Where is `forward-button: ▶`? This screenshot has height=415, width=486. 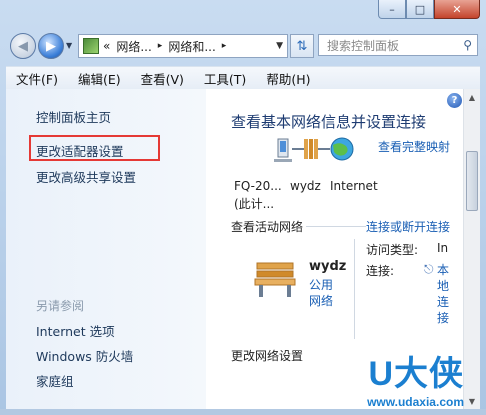
forward-button: ▶ is located at coordinates (51, 46).